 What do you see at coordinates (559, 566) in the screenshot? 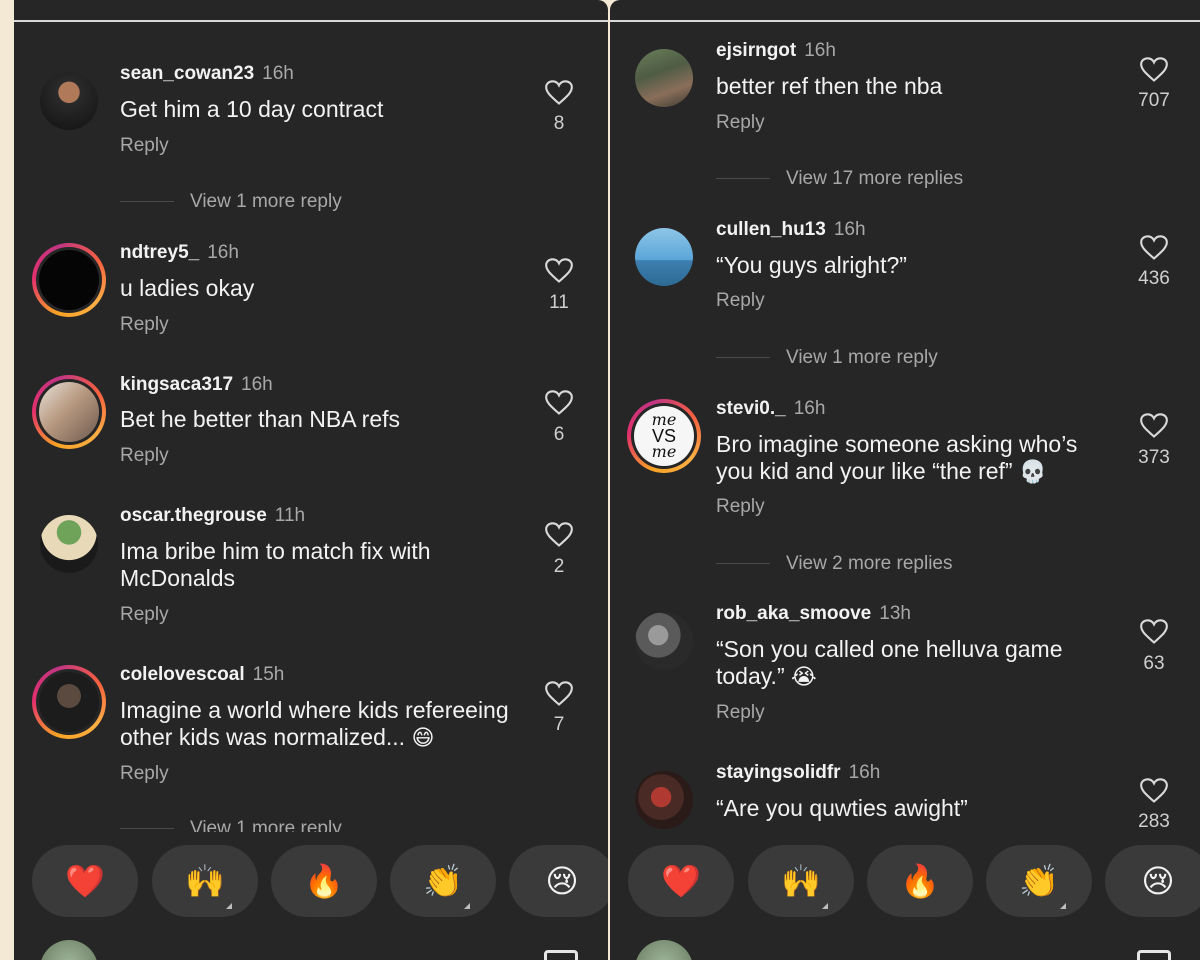
I see `like-count: 2` at bounding box center [559, 566].